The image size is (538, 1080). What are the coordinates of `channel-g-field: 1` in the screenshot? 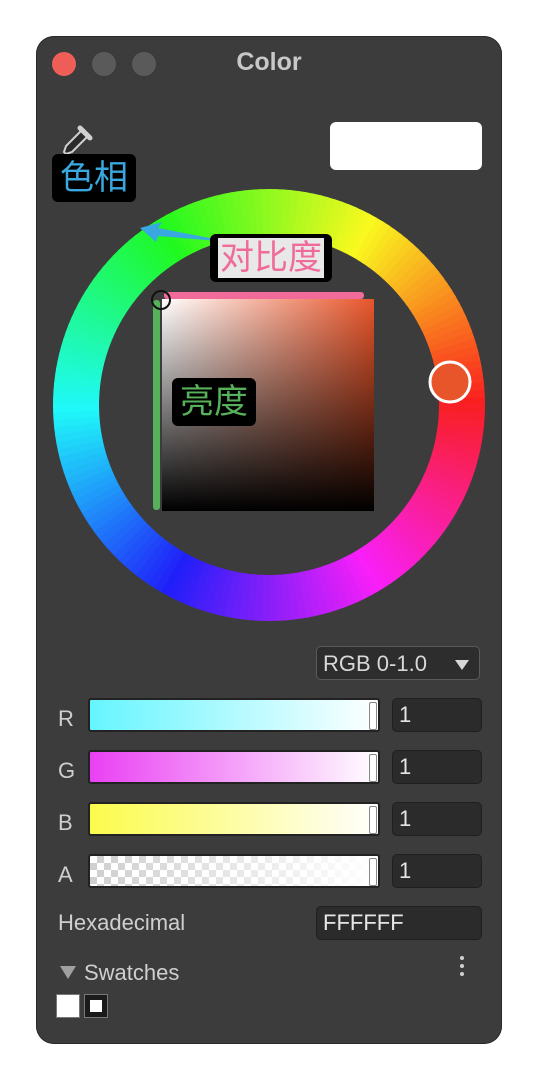 It's located at (437, 767).